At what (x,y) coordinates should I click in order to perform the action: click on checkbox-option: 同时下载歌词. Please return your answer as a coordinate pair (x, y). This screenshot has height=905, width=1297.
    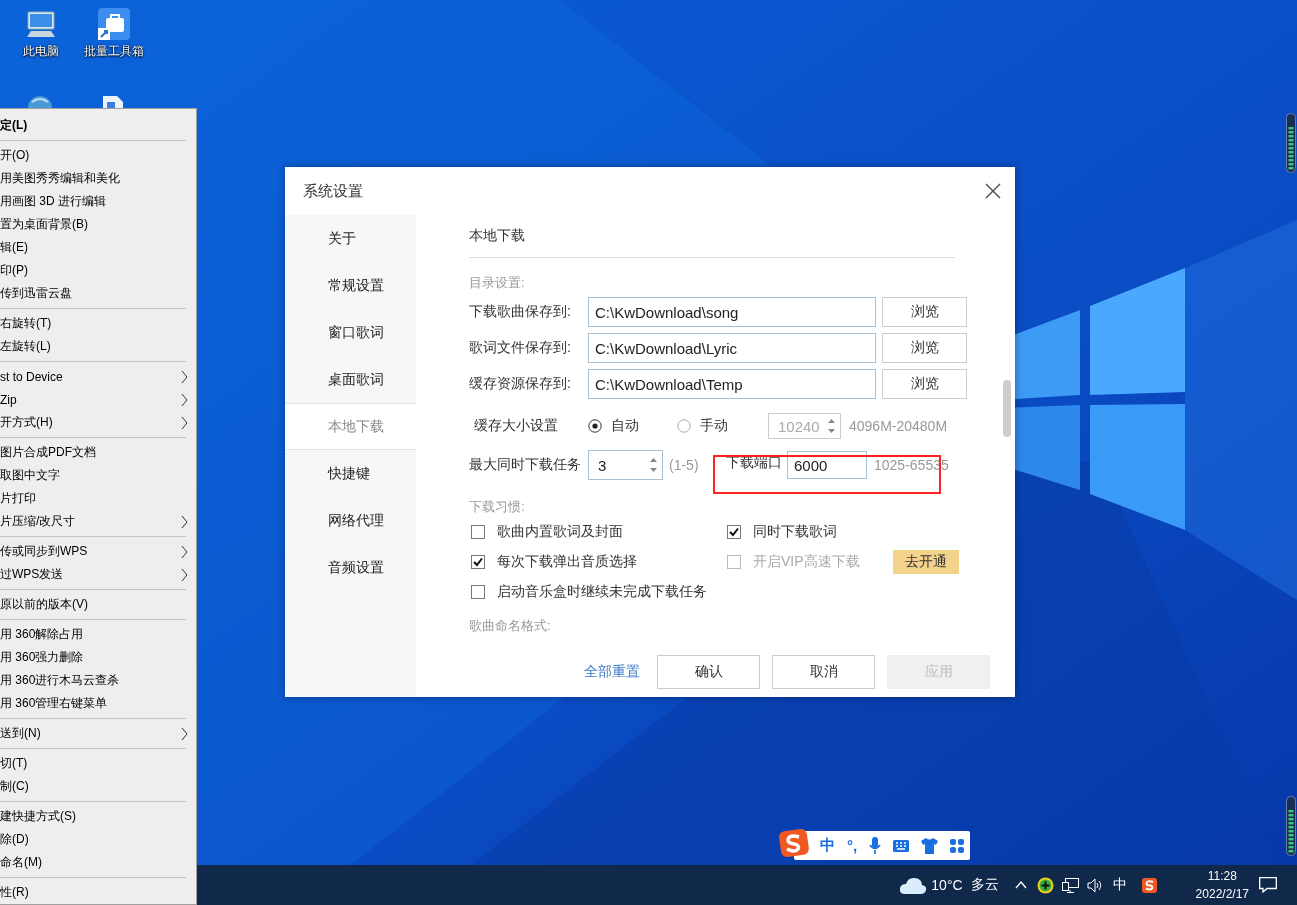
    Looking at the image, I should click on (782, 532).